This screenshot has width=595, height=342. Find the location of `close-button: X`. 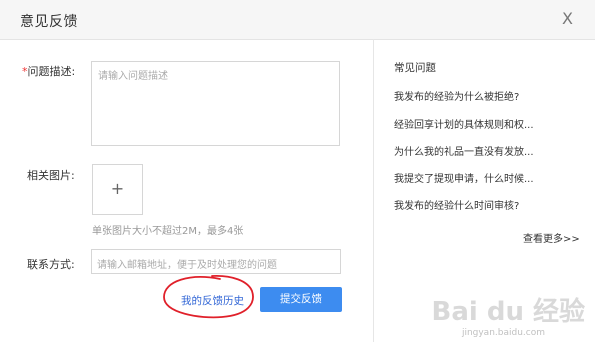

close-button: X is located at coordinates (567, 18).